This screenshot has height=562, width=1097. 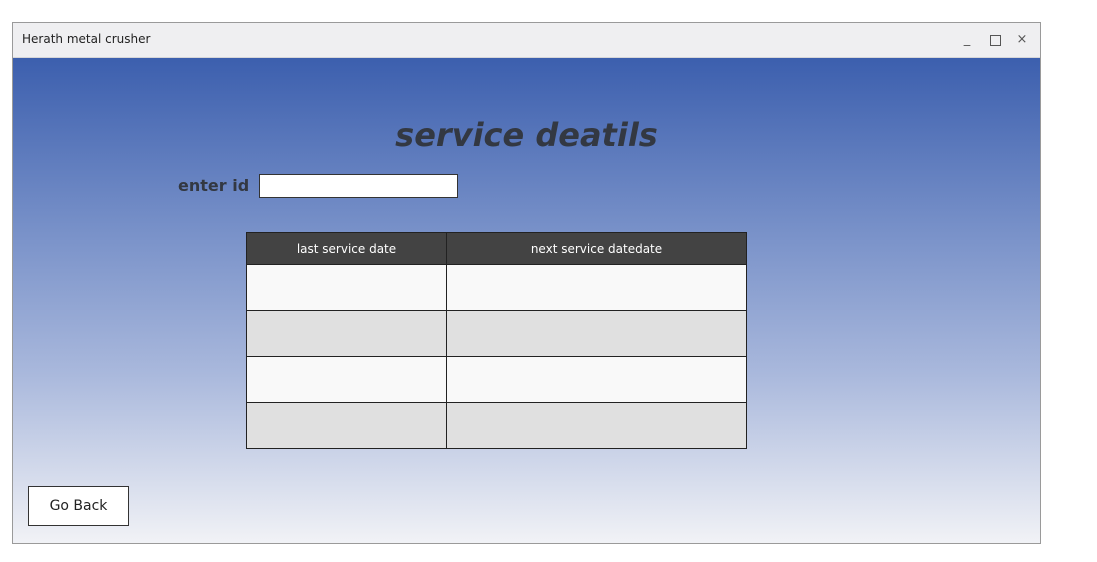 I want to click on page-title: service deatils, so click(x=526, y=135).